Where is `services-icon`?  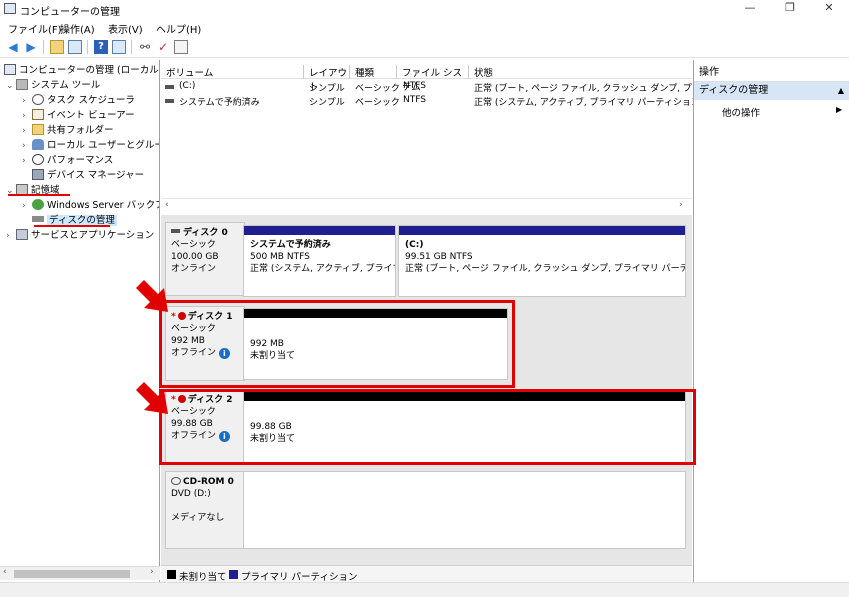
services-icon is located at coordinates (22, 234).